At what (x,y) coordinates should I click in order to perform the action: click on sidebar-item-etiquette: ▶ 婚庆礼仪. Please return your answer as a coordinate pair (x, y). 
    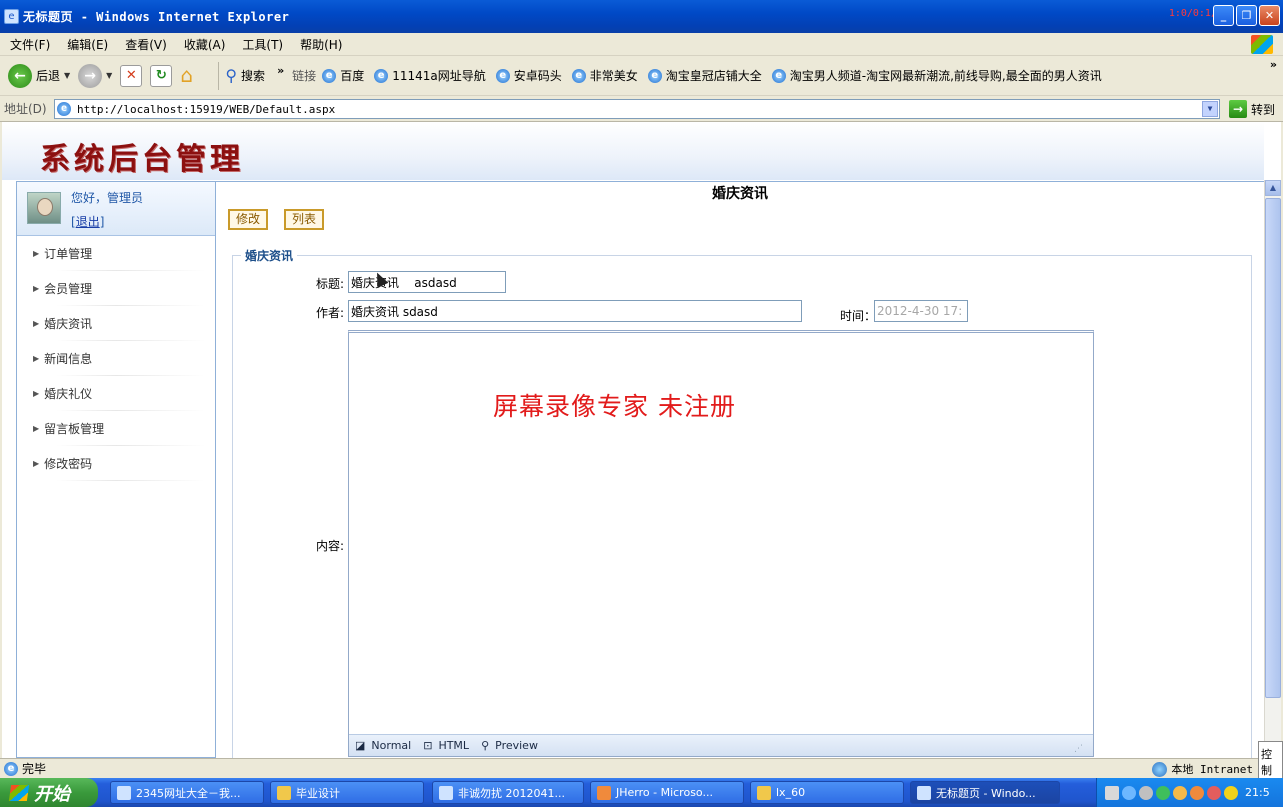
    Looking at the image, I should click on (116, 393).